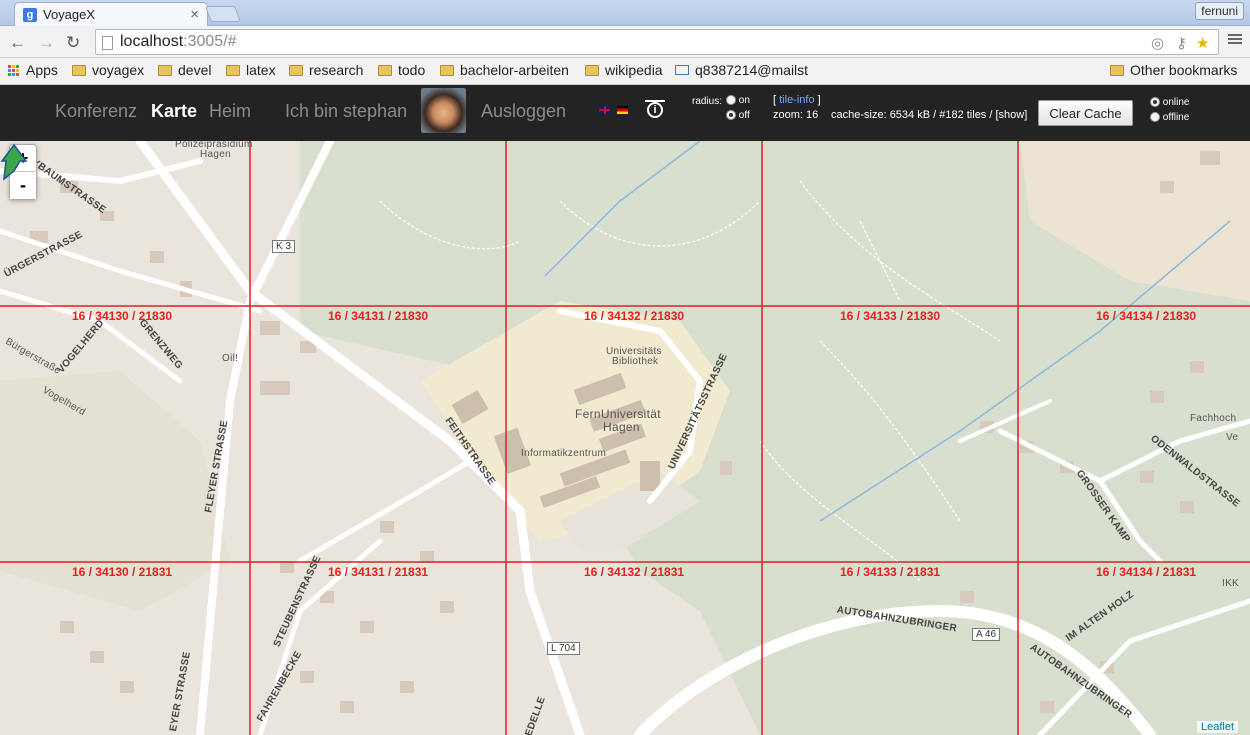 Image resolution: width=1250 pixels, height=735 pixels. What do you see at coordinates (17, 43) in the screenshot?
I see `back-arrow-icon: ←` at bounding box center [17, 43].